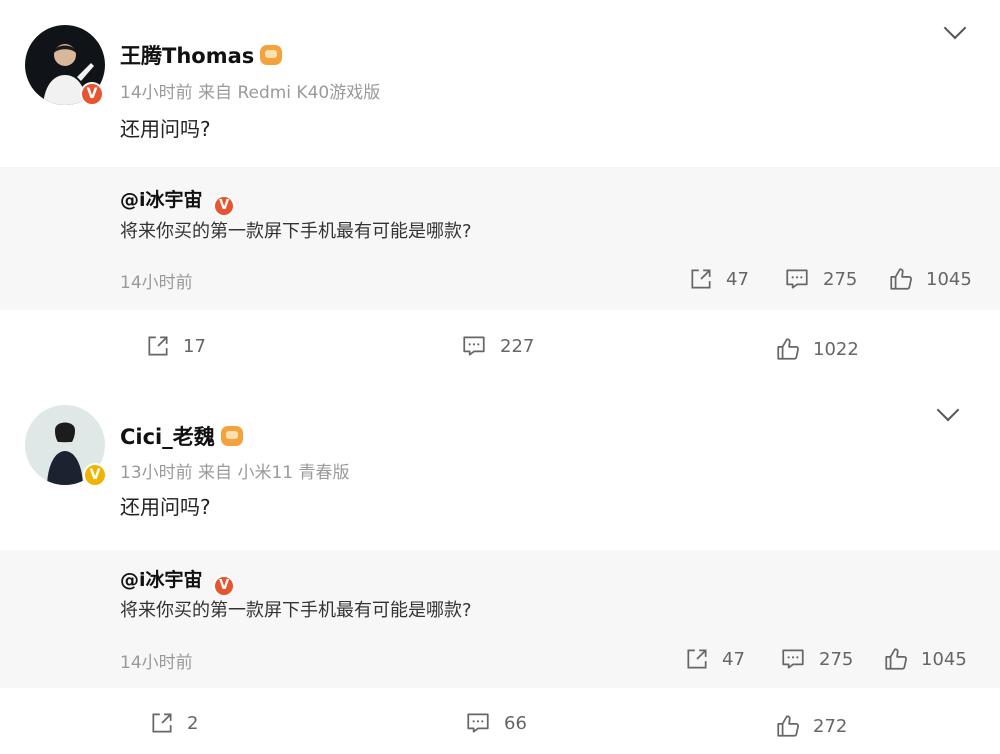 This screenshot has height=754, width=1000. Describe the element at coordinates (187, 56) in the screenshot. I see `username-text: 王腾Thomas` at that location.